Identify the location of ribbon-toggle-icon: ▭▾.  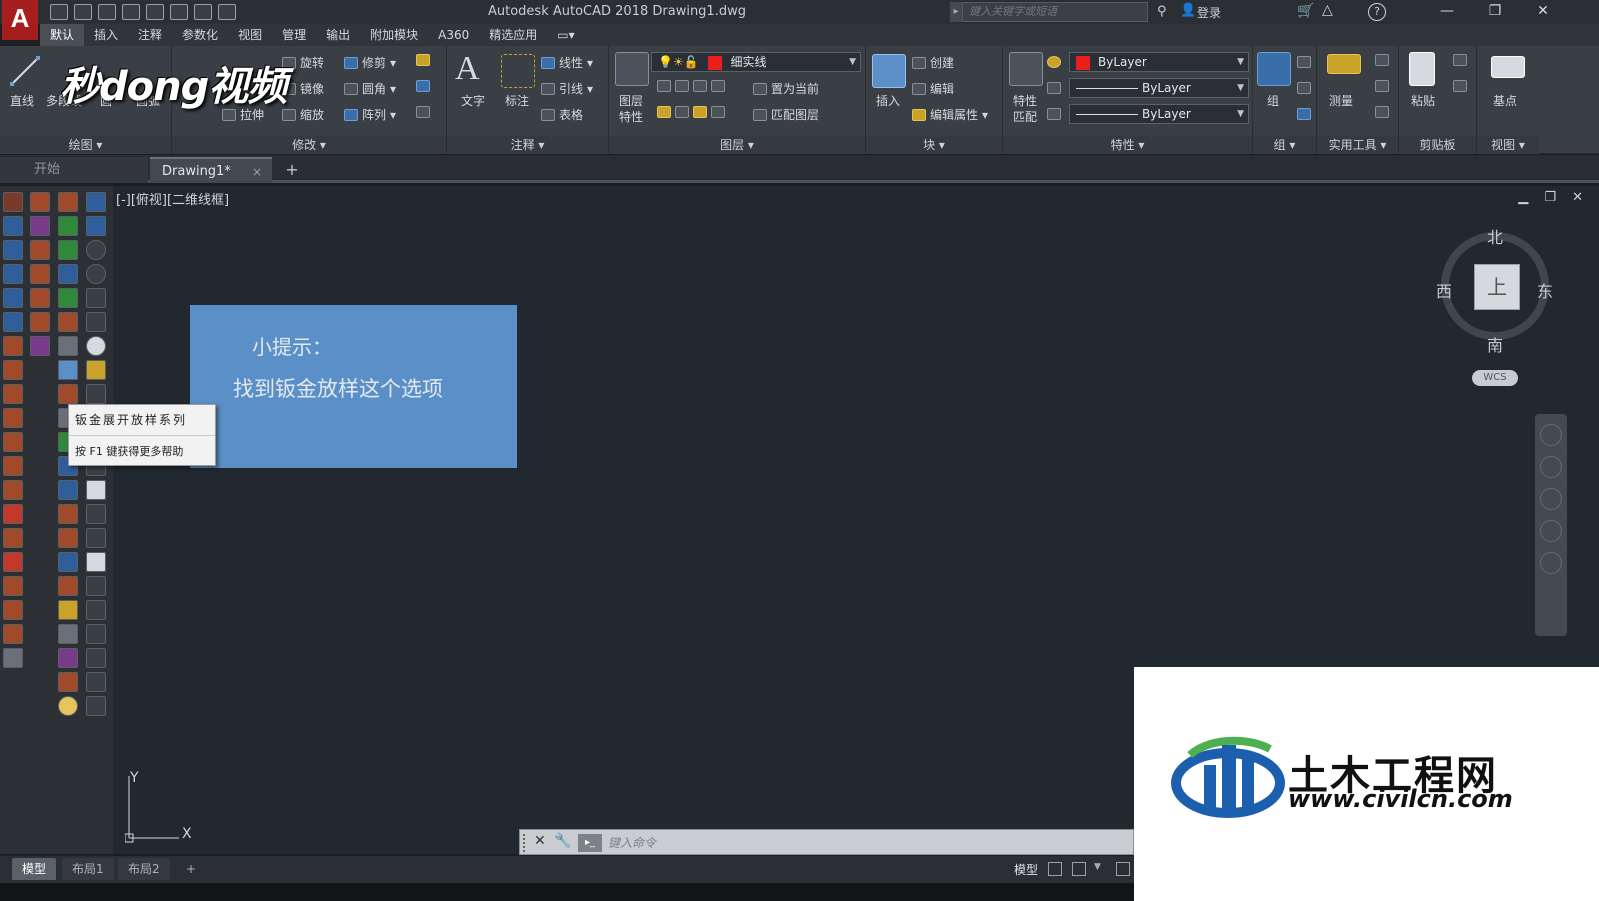
(565, 35).